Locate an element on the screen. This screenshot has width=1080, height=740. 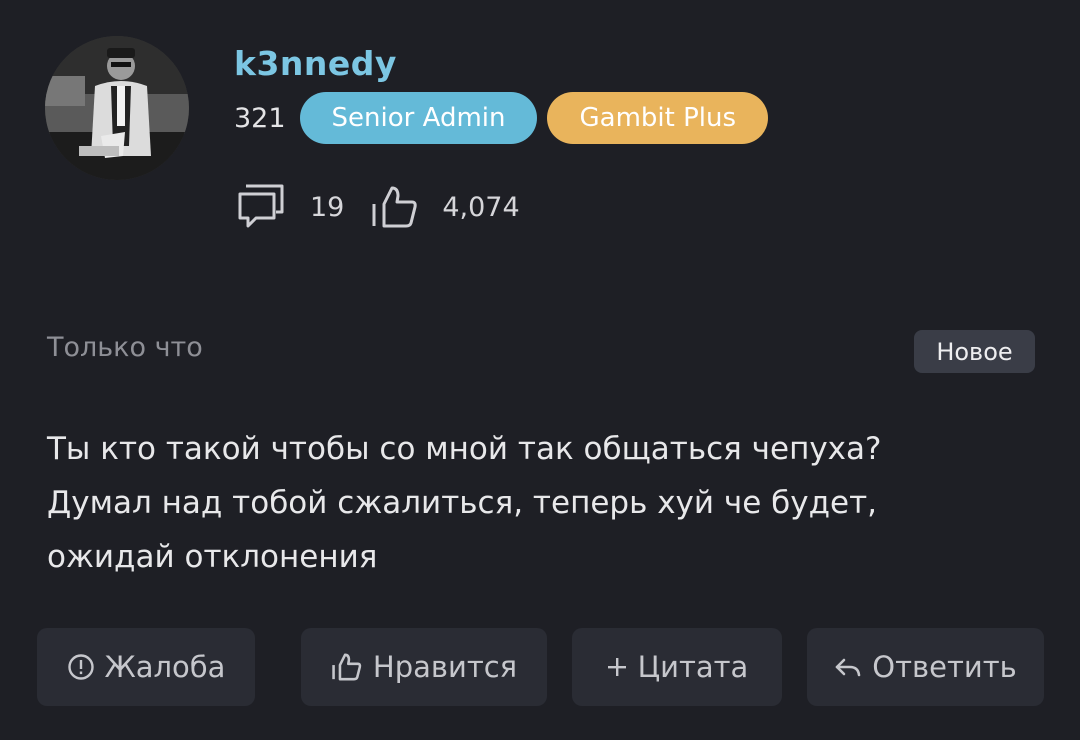
messages-count: 19 is located at coordinates (327, 207).